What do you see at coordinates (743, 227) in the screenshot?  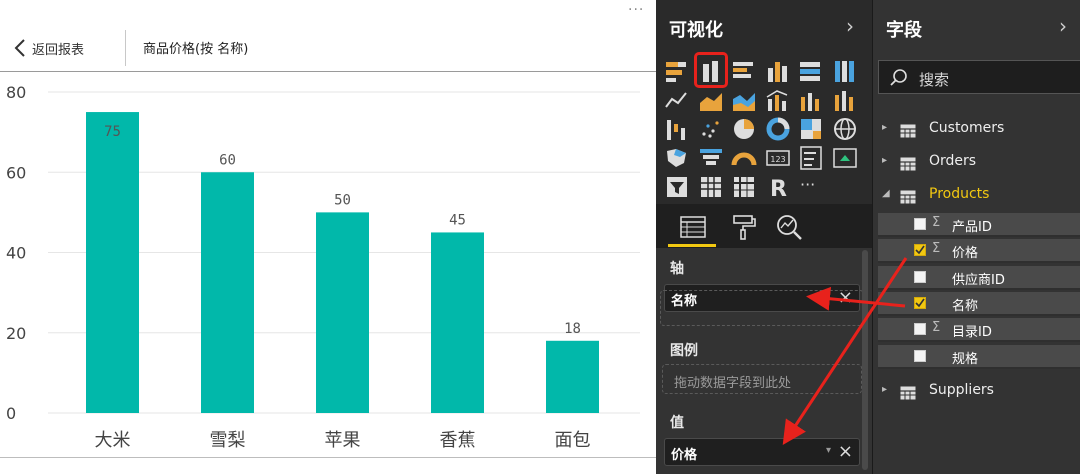 I see `format-paint-roller-icon` at bounding box center [743, 227].